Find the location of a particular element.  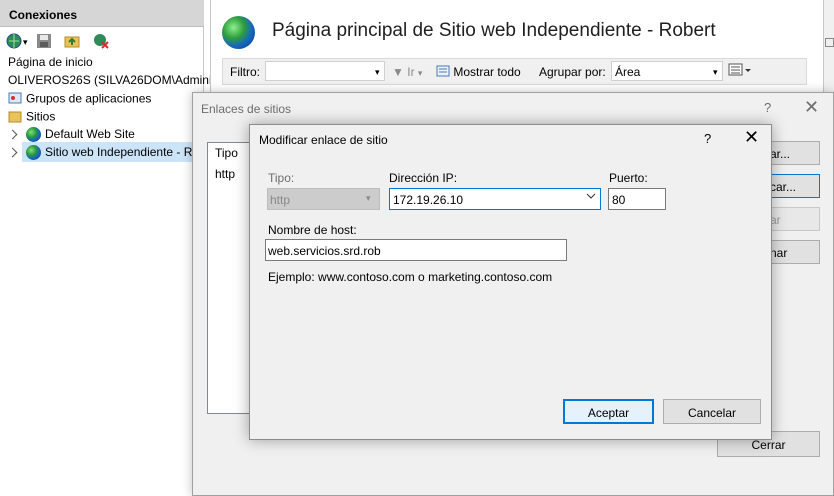

show-all-label: Mostrar todo is located at coordinates (487, 72).